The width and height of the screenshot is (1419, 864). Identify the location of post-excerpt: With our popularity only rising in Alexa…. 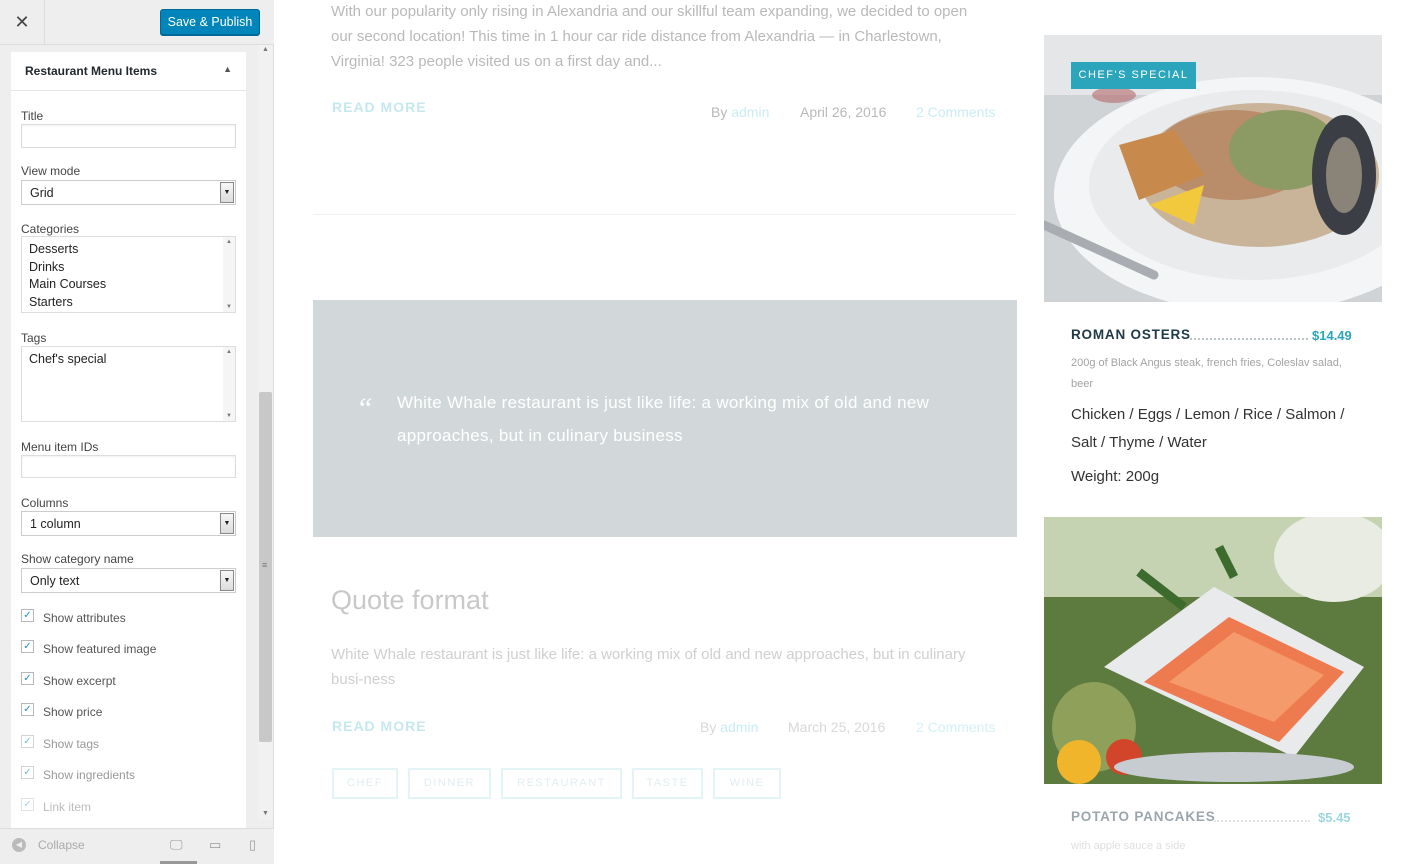
(649, 36).